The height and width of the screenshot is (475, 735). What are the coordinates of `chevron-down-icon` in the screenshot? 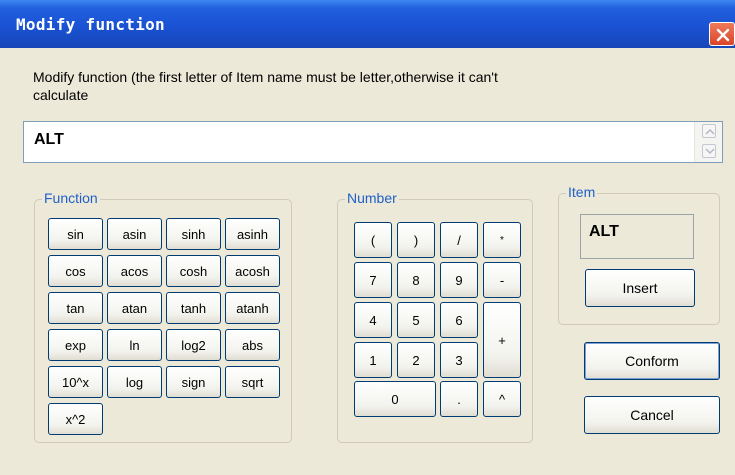 It's located at (710, 151).